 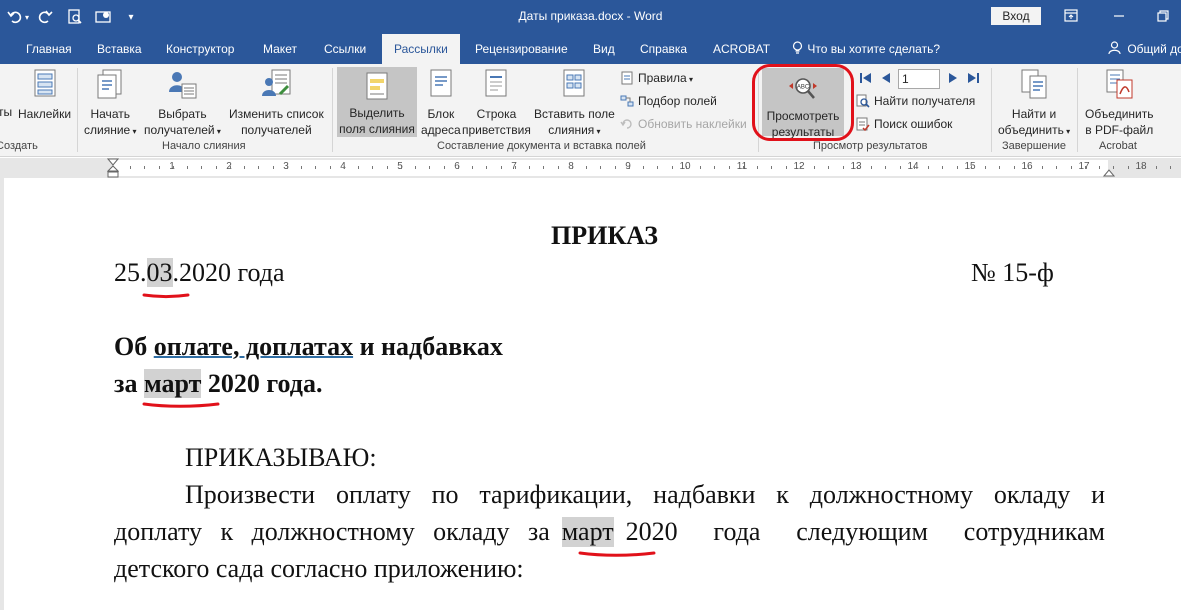 What do you see at coordinates (441, 103) in the screenshot?
I see `address-block-button: Блок адреса` at bounding box center [441, 103].